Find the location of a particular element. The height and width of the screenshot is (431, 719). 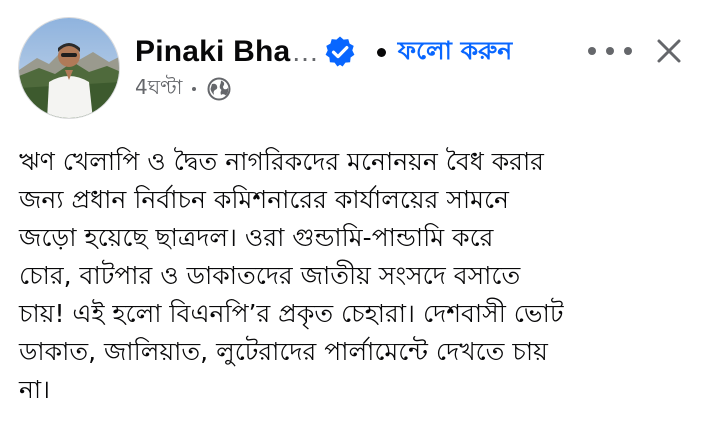

author-avatar is located at coordinates (69, 68).